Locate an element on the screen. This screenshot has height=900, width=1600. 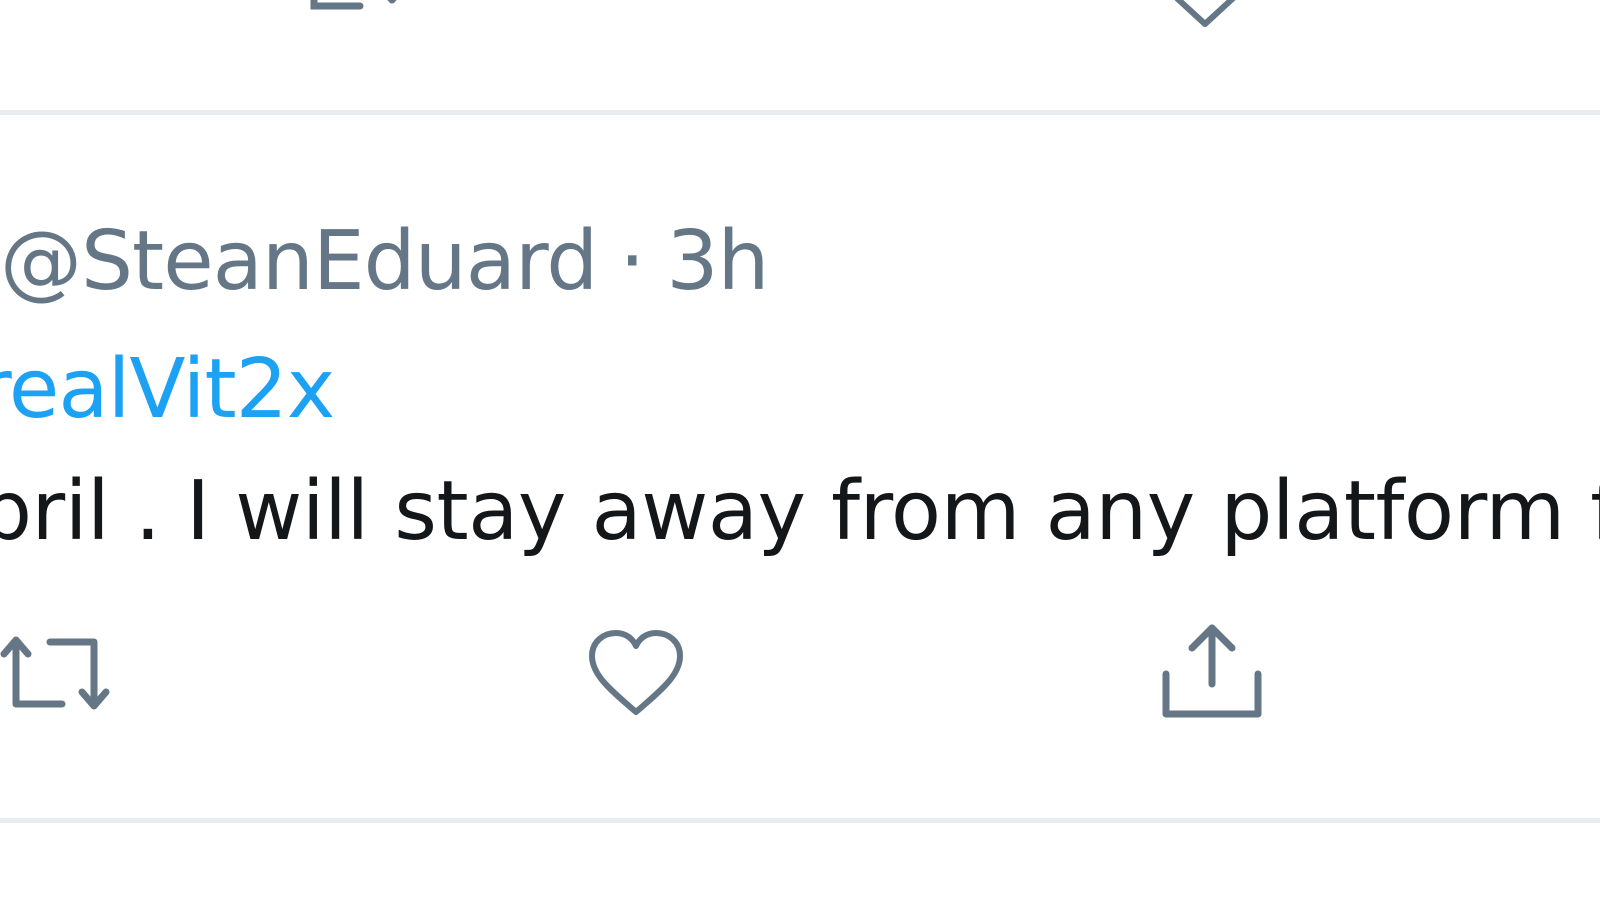
tweet-header: @SteanEduard · 3h is located at coordinates (385, 262).